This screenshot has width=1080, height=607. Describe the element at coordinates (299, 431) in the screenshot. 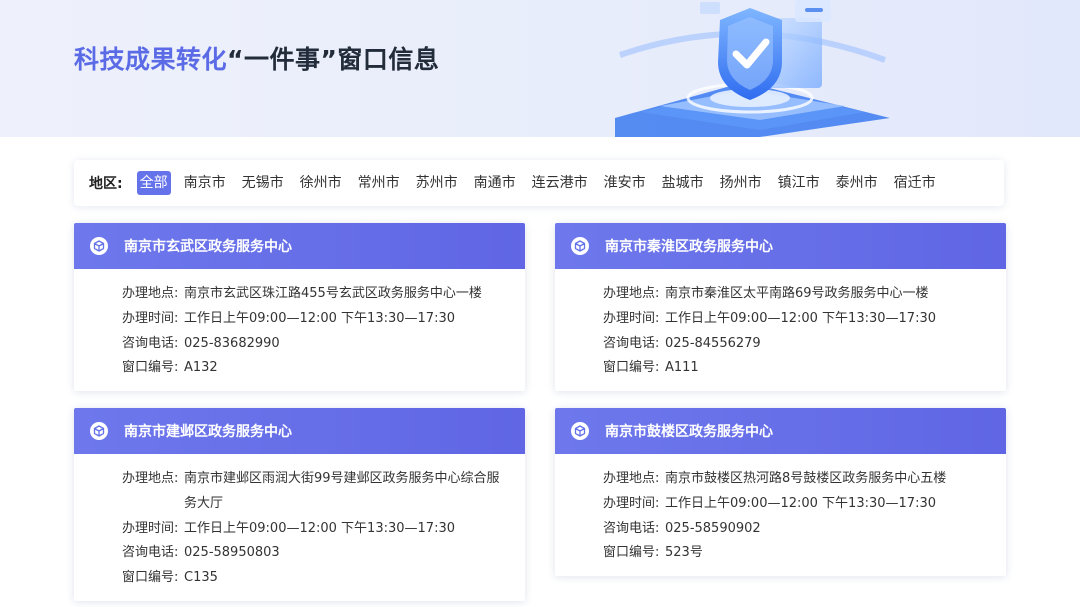

I see `card-header: 南京市建邺区政务服务中心` at that location.